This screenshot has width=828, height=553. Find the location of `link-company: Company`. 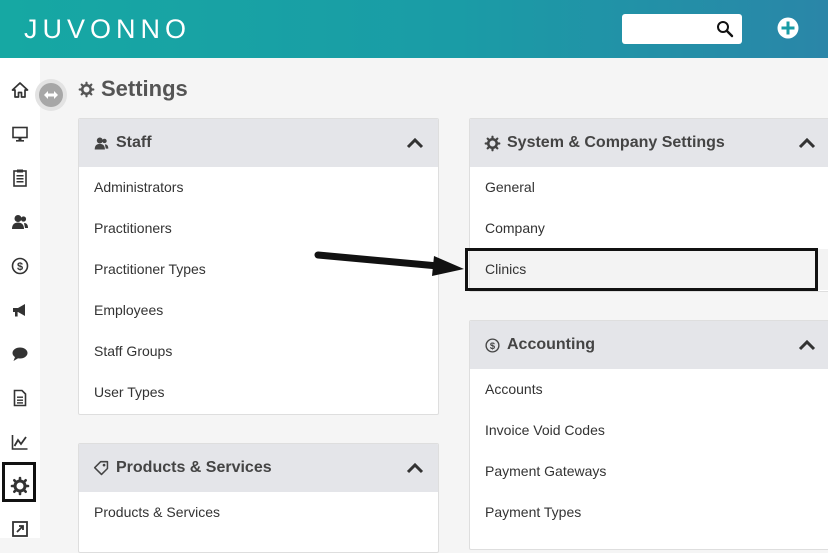

link-company: Company is located at coordinates (649, 228).